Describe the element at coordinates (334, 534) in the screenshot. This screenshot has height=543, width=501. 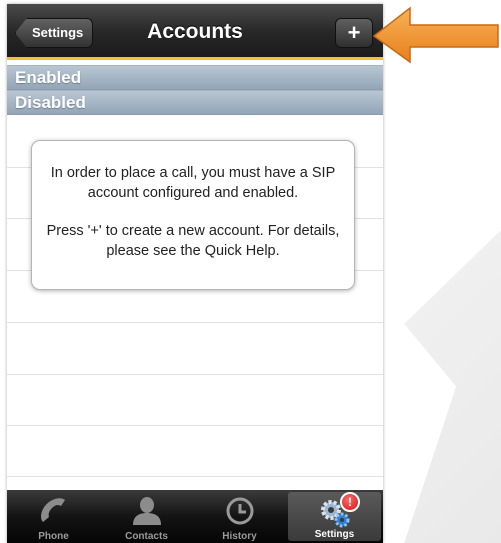
I see `tab-label: Settings` at that location.